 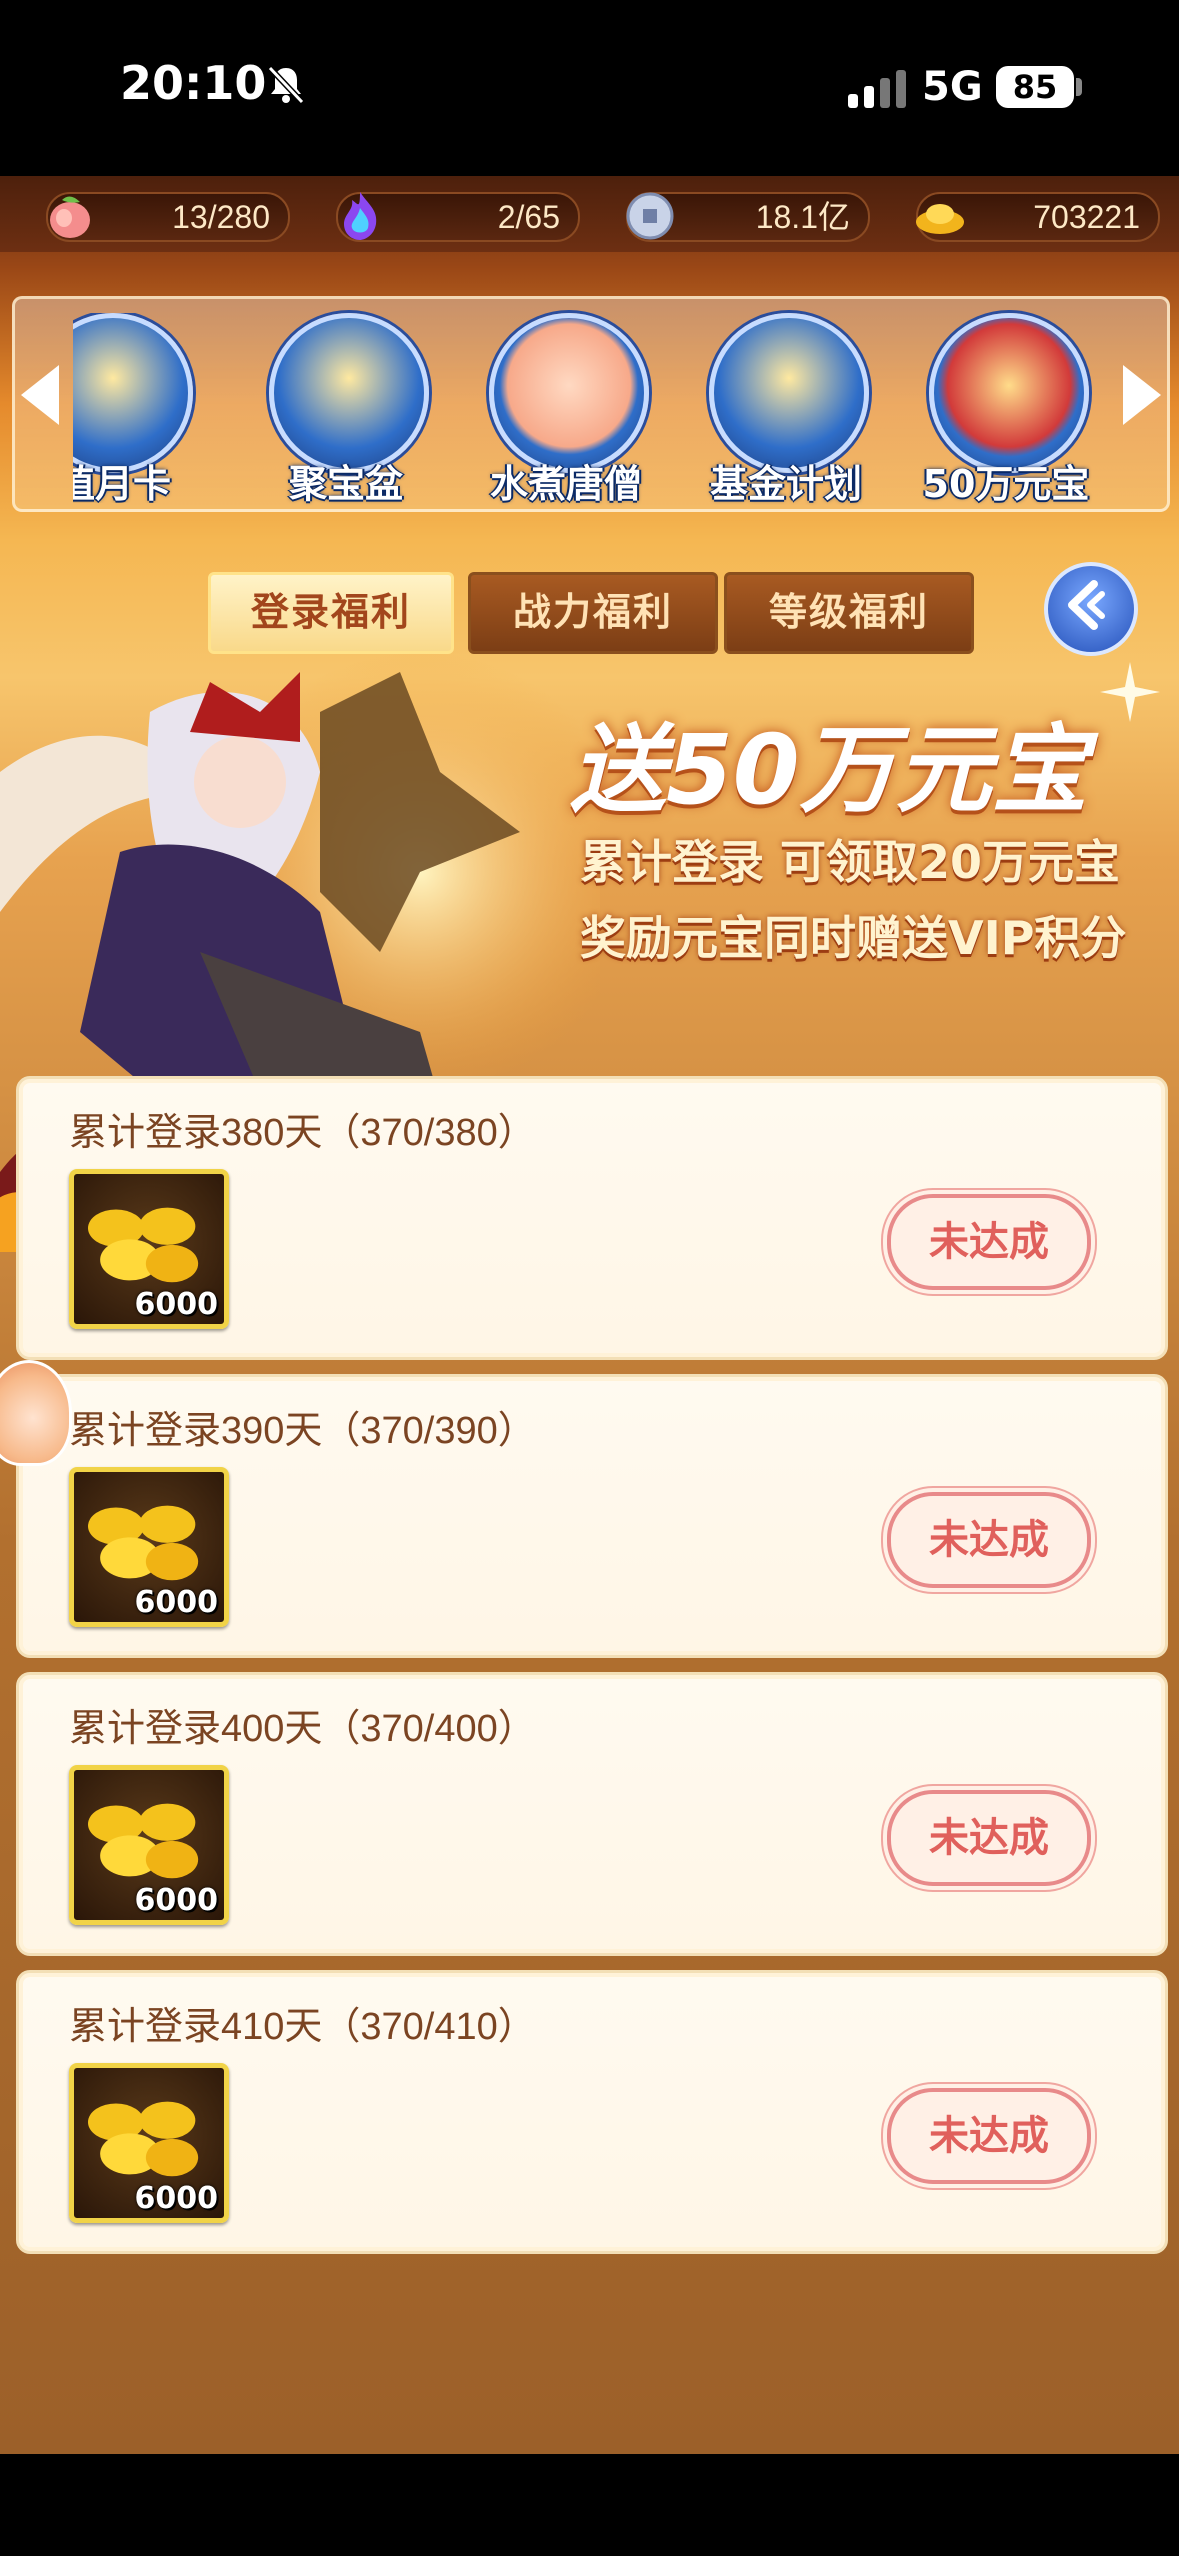 I want to click on resource-gold: 703221, so click(x=1038, y=217).